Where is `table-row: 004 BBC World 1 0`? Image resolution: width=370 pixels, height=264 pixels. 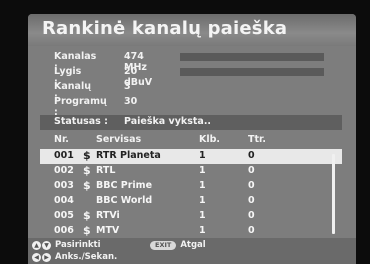 table-row: 004 BBC World 1 0 is located at coordinates (191, 201).